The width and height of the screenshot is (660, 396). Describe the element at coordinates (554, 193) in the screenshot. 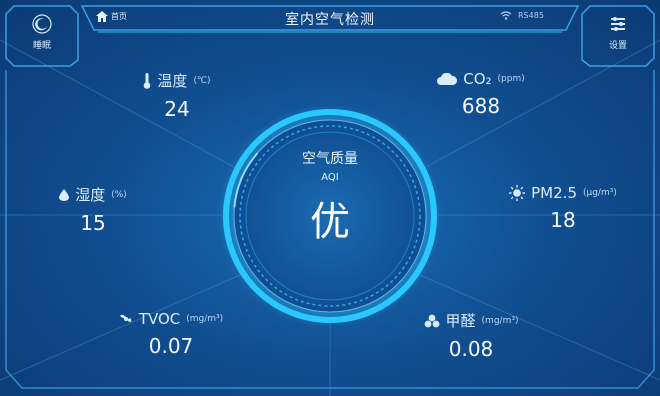

I see `pm25-label: PM2.5` at that location.